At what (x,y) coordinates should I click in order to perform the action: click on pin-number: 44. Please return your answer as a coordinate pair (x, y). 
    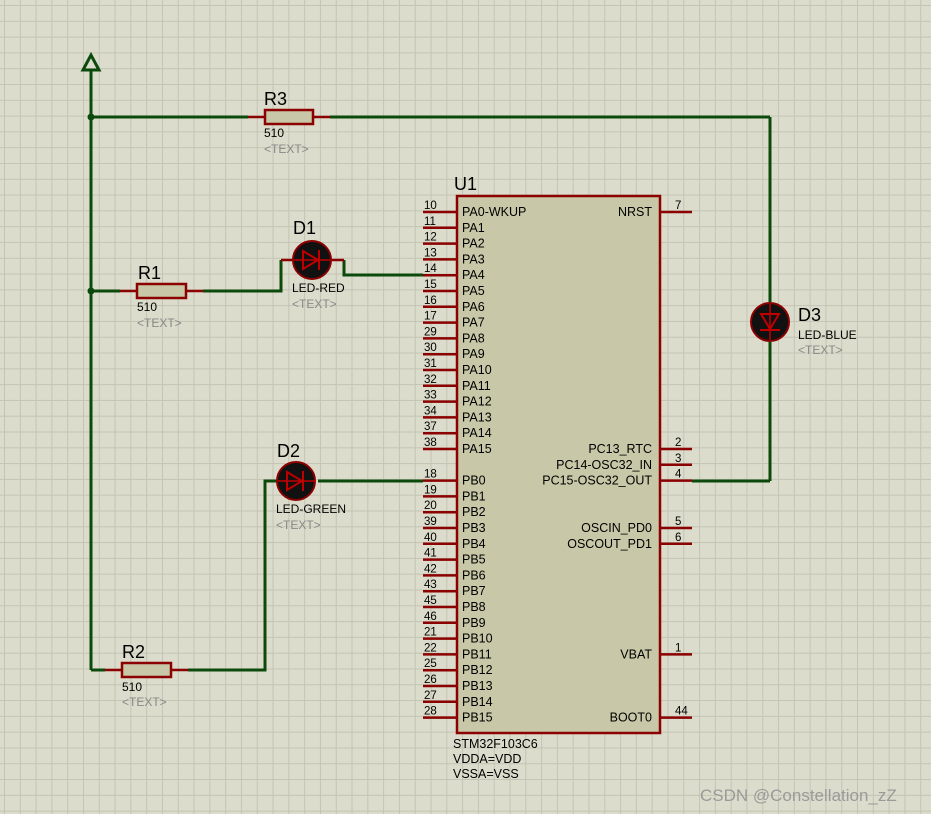
    Looking at the image, I should click on (681, 712).